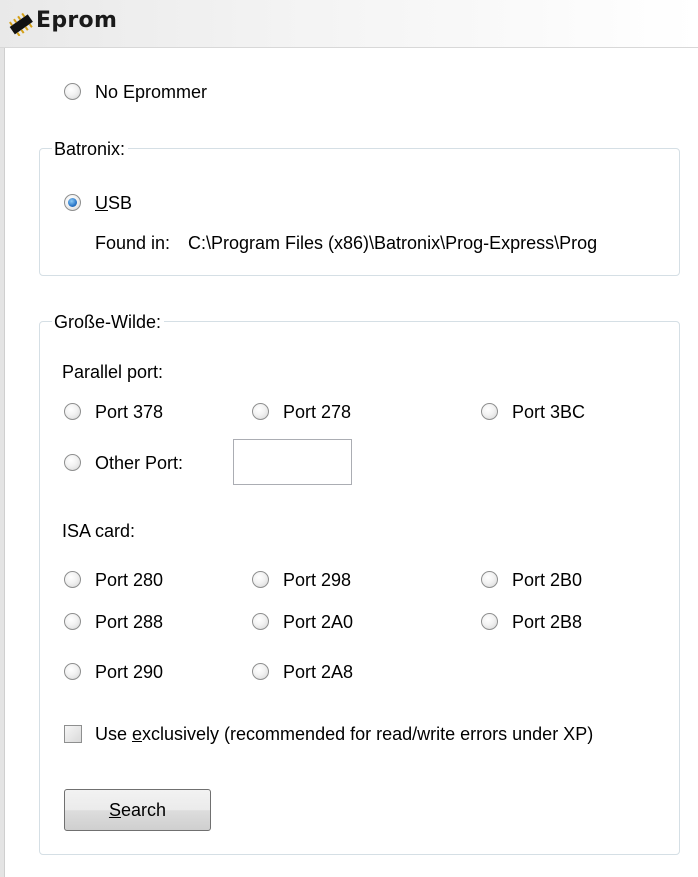 Image resolution: width=698 pixels, height=877 pixels. What do you see at coordinates (2, 438) in the screenshot?
I see `panel-left-border` at bounding box center [2, 438].